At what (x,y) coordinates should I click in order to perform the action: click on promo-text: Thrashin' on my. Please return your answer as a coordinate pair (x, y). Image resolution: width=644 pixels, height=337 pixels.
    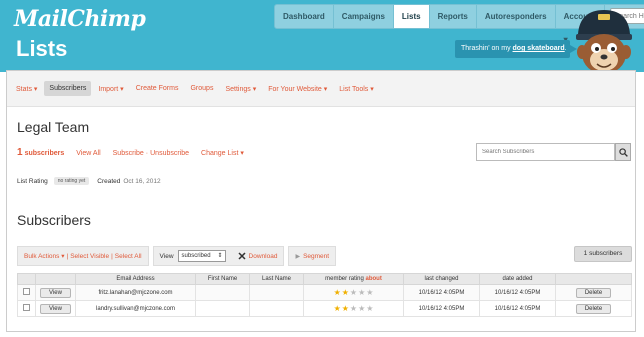
    Looking at the image, I should click on (486, 48).